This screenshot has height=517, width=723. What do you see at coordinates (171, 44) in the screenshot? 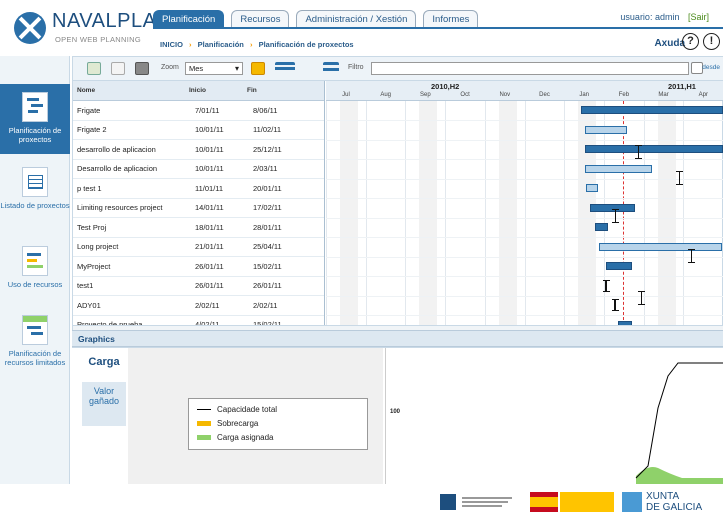
I see `breadcrumb-inicio: INICIO` at bounding box center [171, 44].